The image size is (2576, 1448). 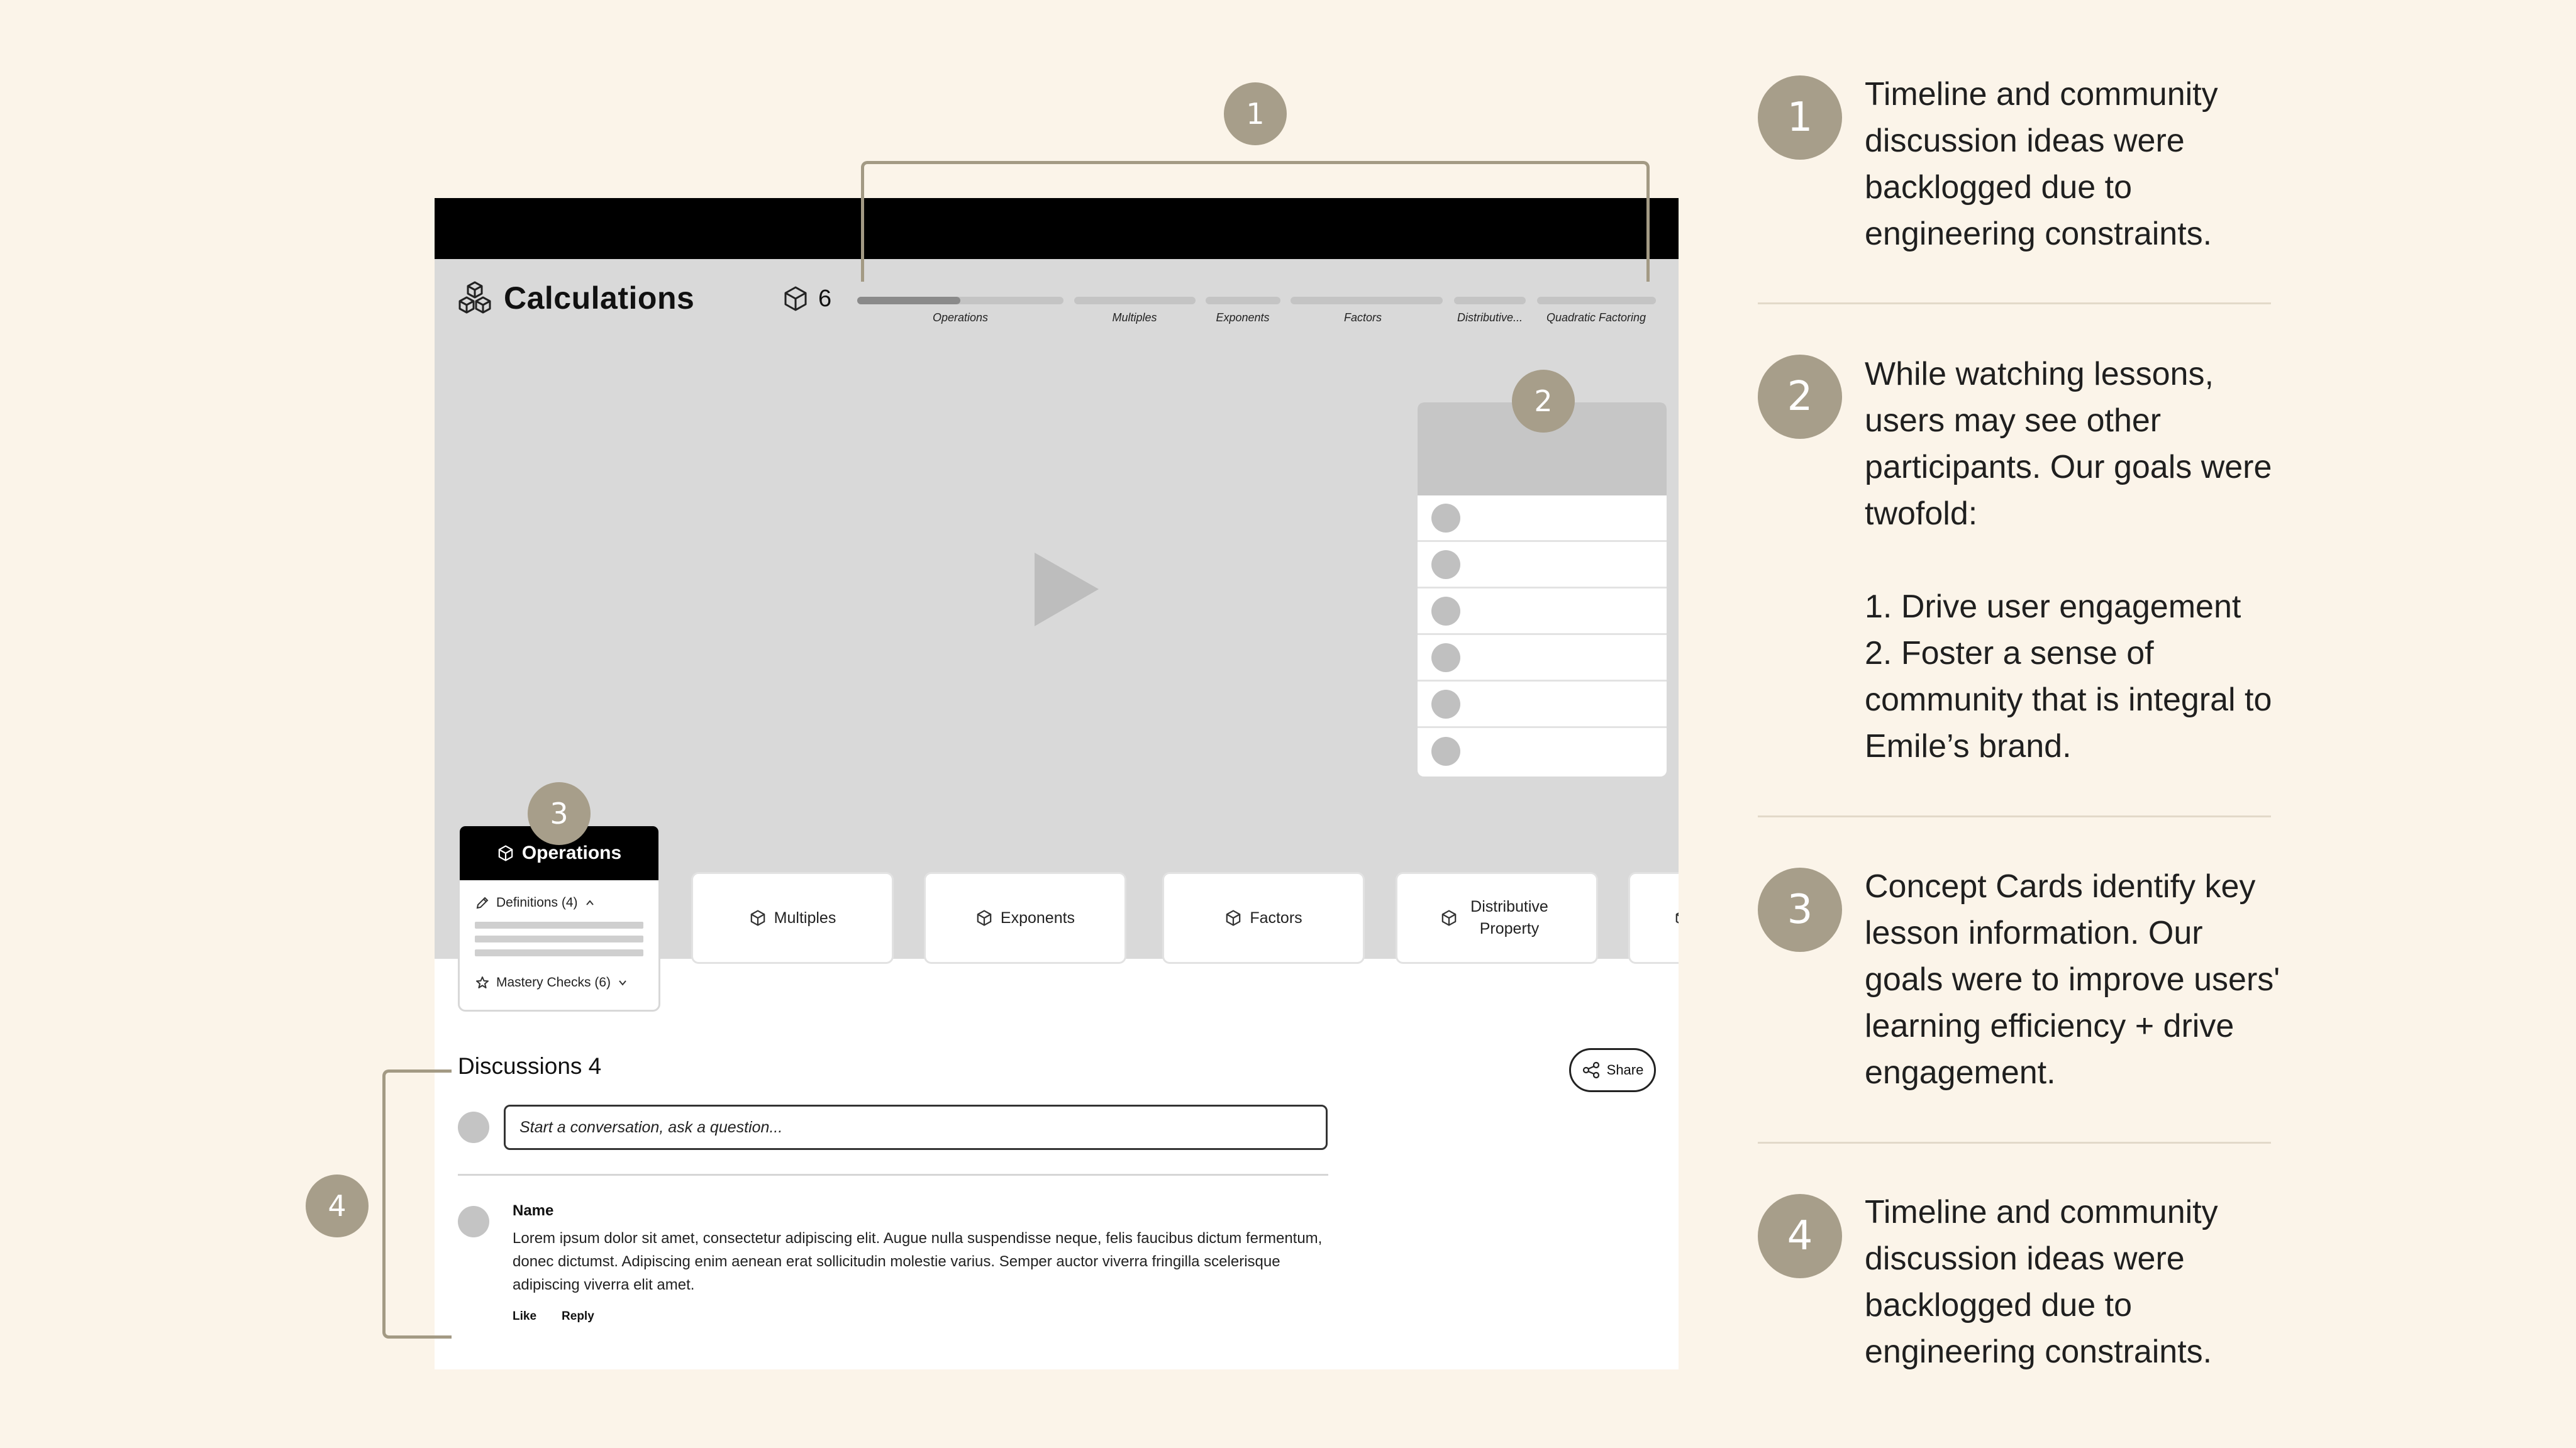 I want to click on mastery-checks-toggle: Mastery Checks (6), so click(x=559, y=982).